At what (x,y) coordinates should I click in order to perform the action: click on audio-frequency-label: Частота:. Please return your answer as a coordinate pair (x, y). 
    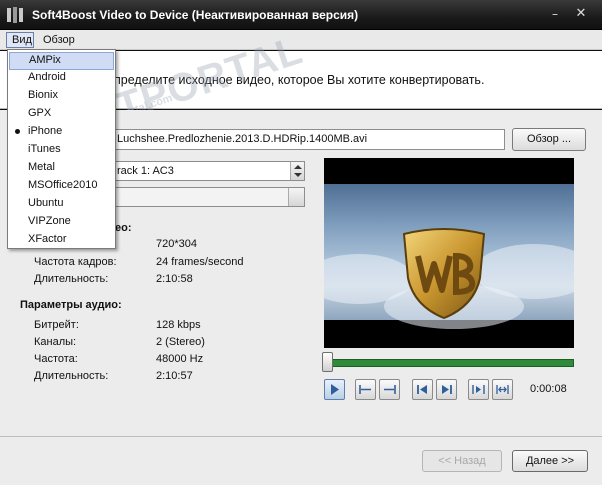
    Looking at the image, I should click on (56, 359).